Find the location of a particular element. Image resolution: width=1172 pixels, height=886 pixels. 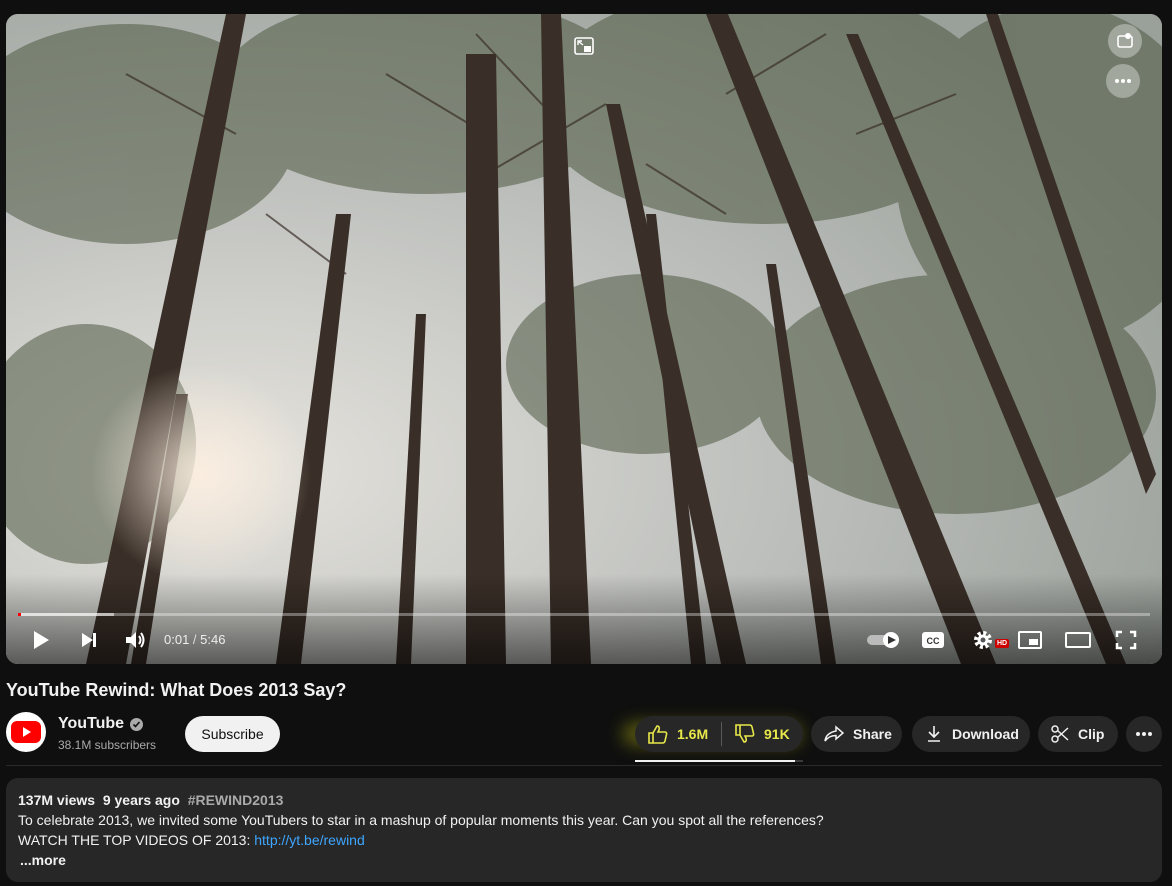

time-display: 0:01 / 5:46 is located at coordinates (194, 639).